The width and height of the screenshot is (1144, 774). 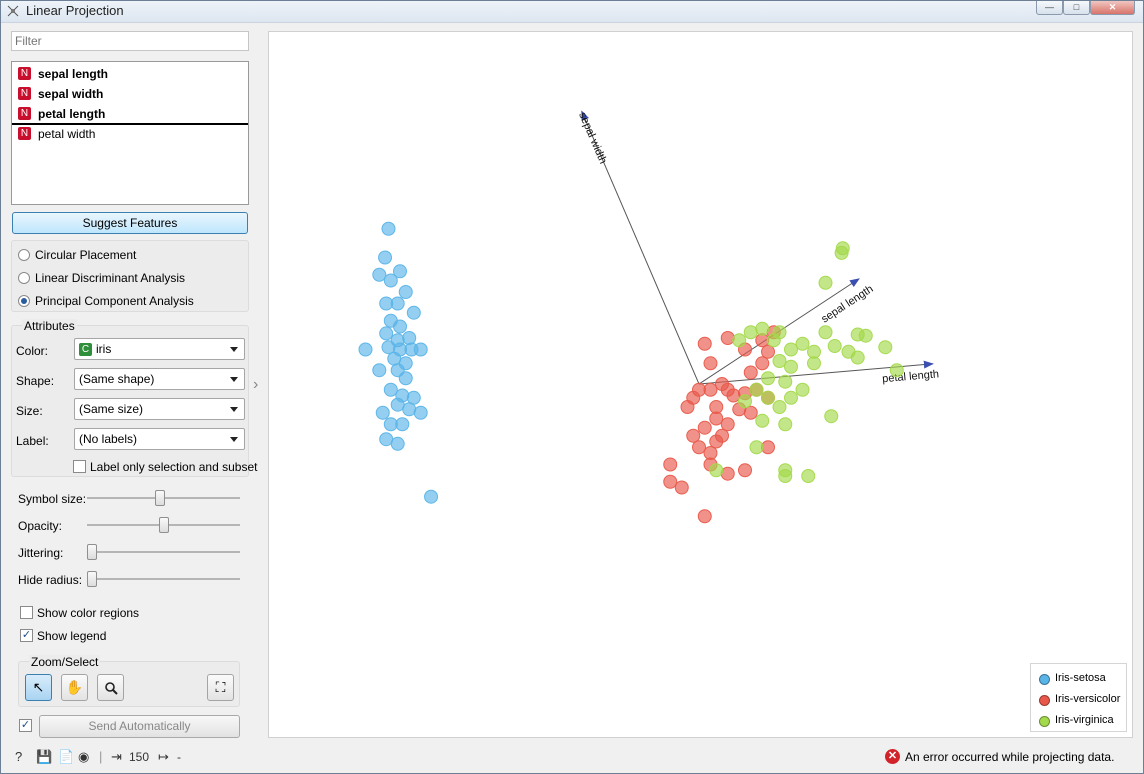 What do you see at coordinates (159, 409) in the screenshot?
I see `size-combo: (Same size)` at bounding box center [159, 409].